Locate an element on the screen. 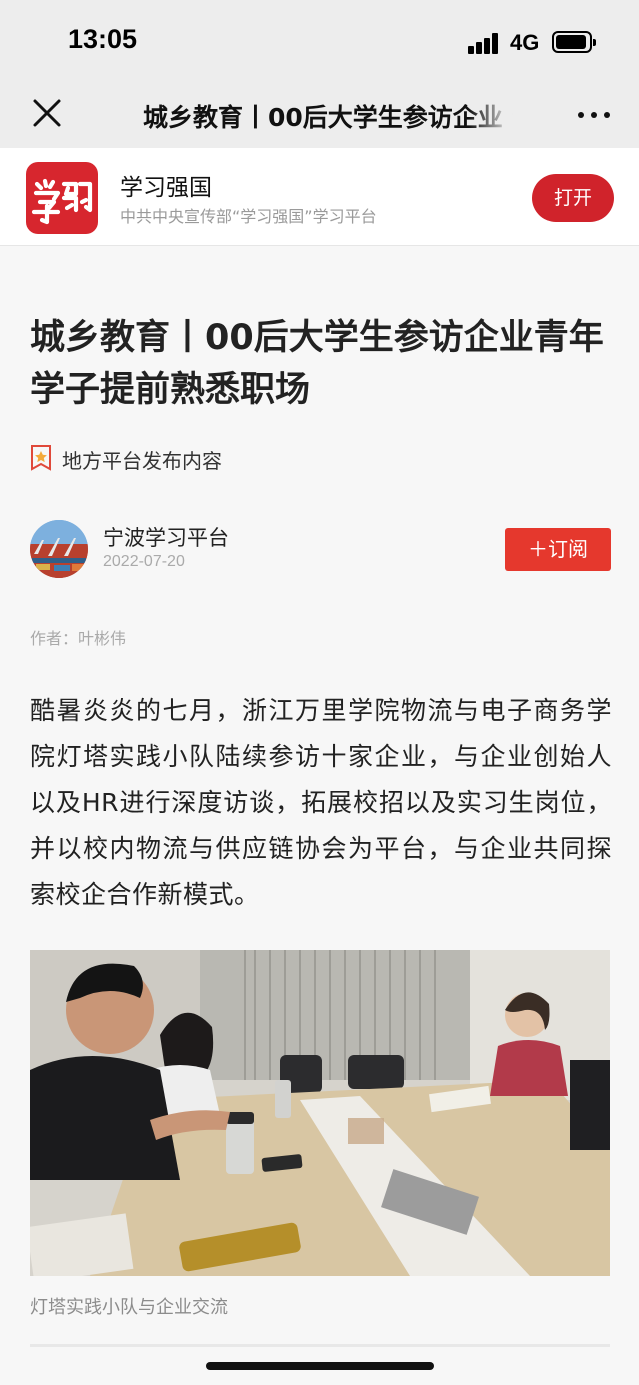  author-name: 宁波学习平台 is located at coordinates (166, 537).